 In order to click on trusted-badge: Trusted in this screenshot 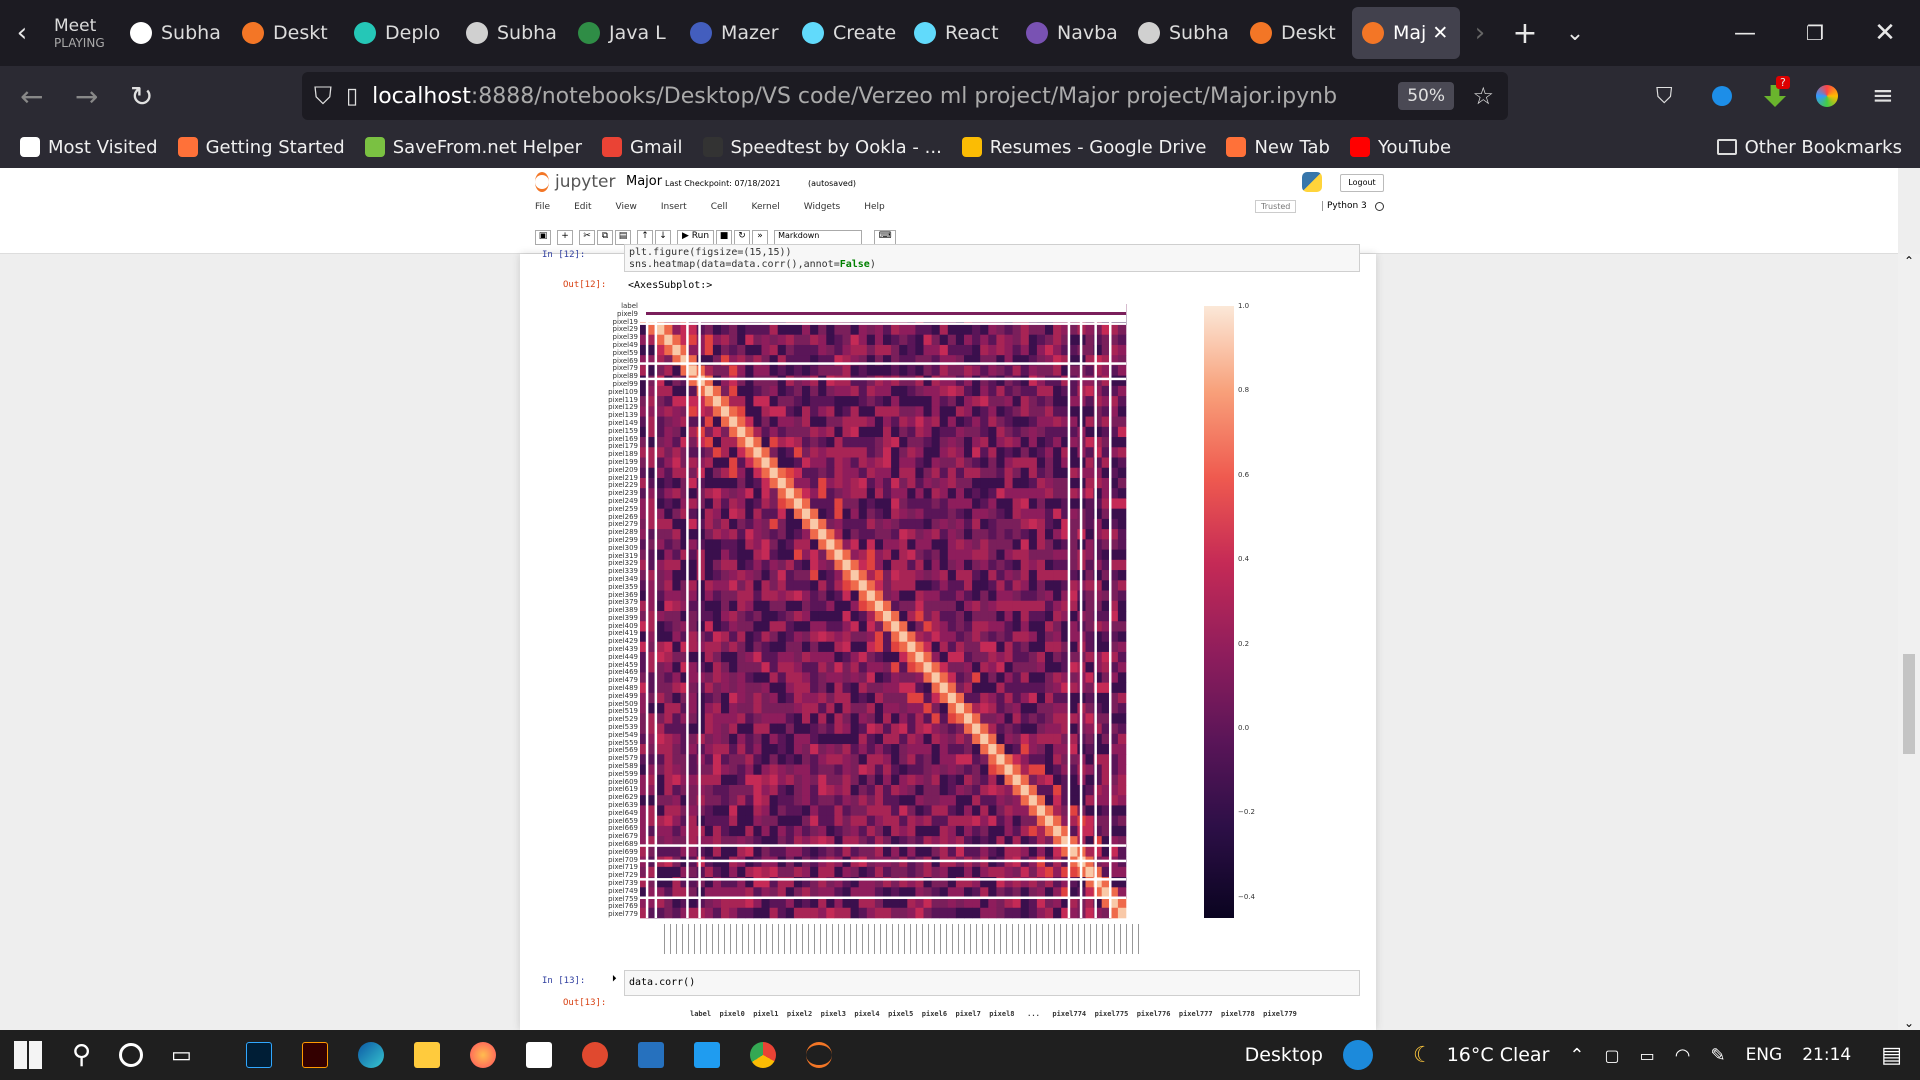, I will do `click(1276, 206)`.